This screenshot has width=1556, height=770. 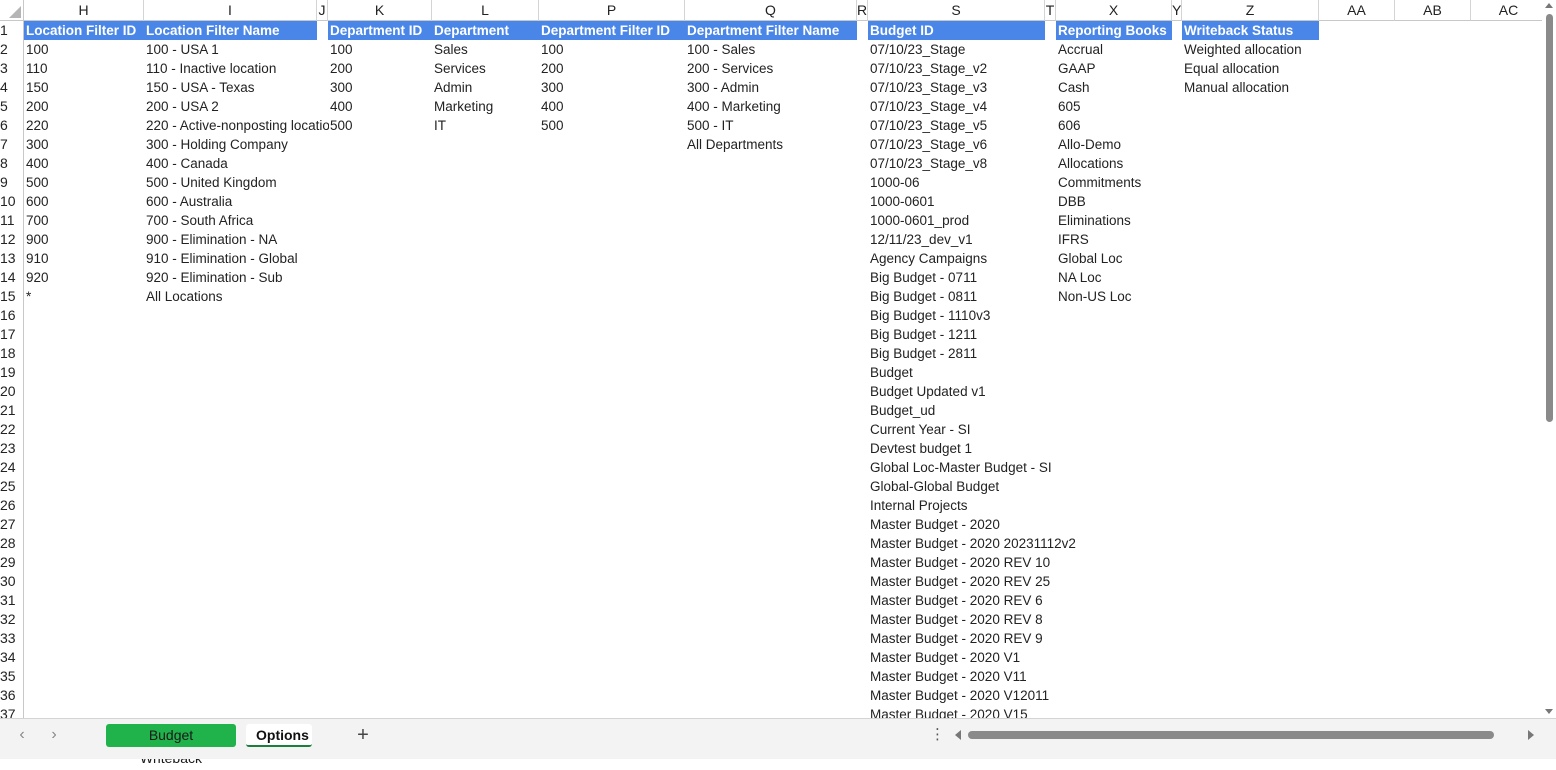 I want to click on row-header: 25, so click(x=12, y=486).